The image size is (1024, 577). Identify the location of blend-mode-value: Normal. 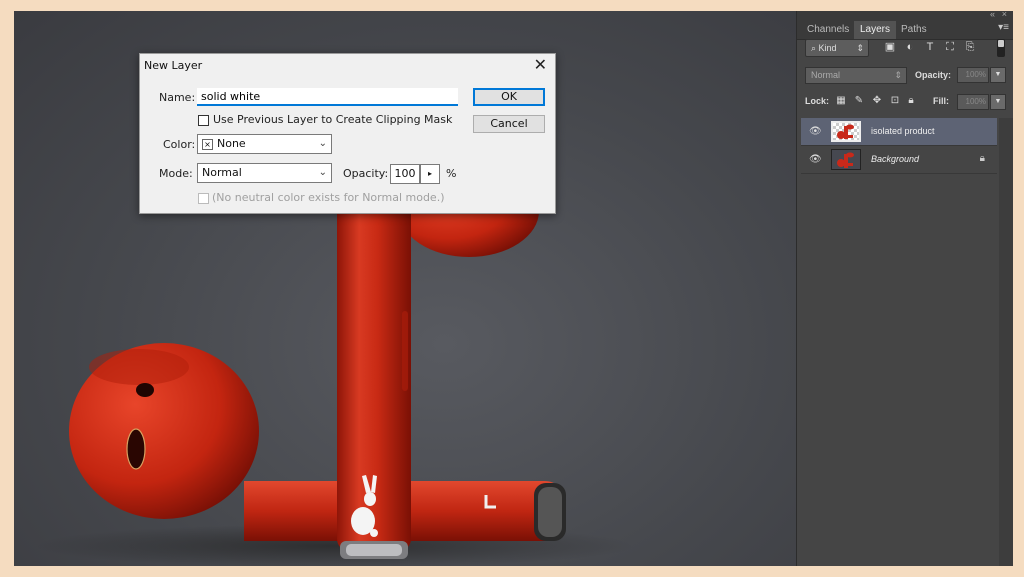
(826, 75).